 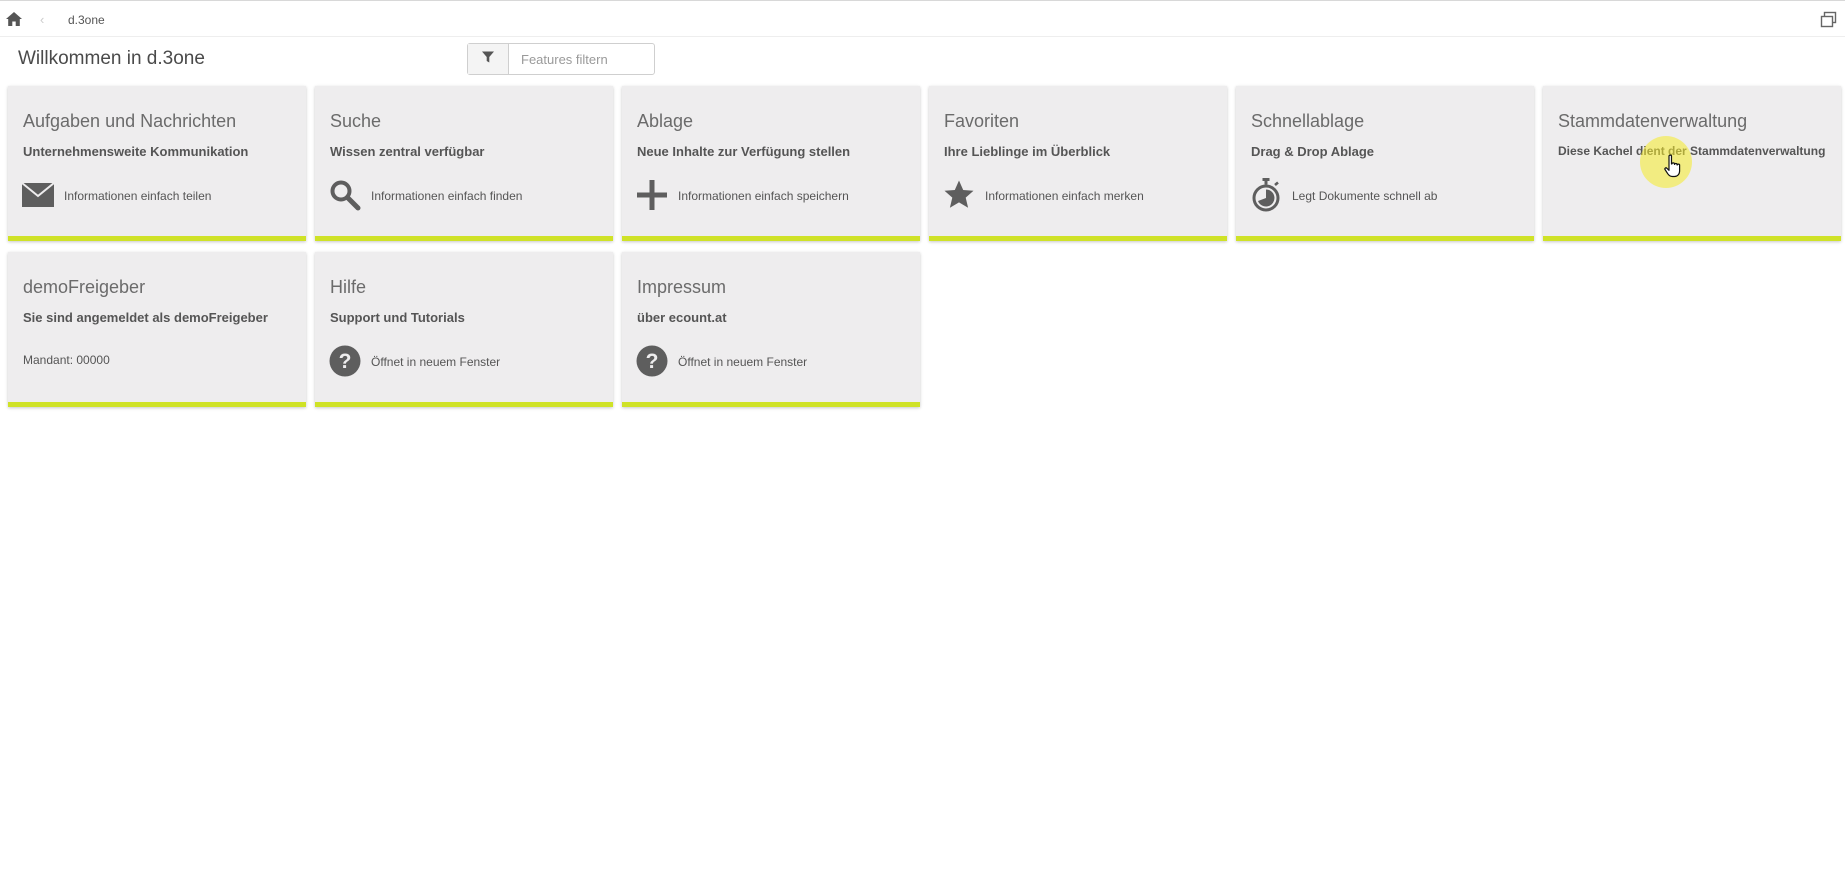 I want to click on tile-title: demoFreigeber, so click(x=84, y=287).